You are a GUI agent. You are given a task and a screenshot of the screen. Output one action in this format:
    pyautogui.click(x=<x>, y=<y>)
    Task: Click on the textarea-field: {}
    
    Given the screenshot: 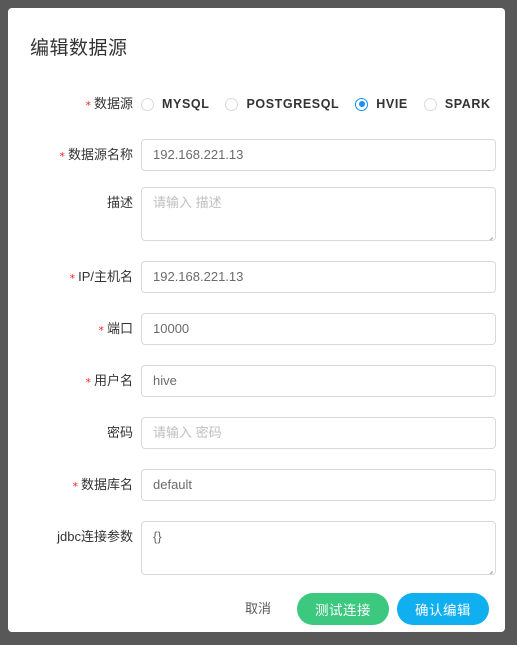 What is the action you would take?
    pyautogui.click(x=318, y=548)
    